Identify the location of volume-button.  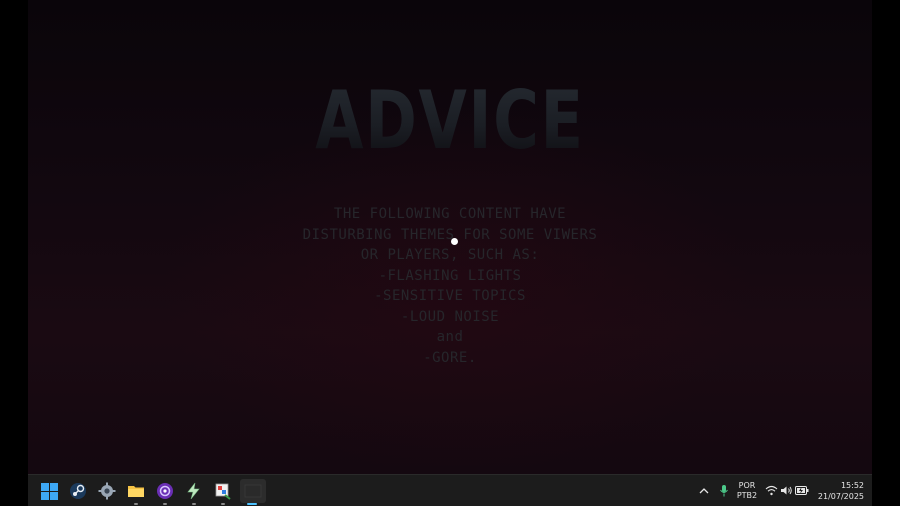
(786, 490).